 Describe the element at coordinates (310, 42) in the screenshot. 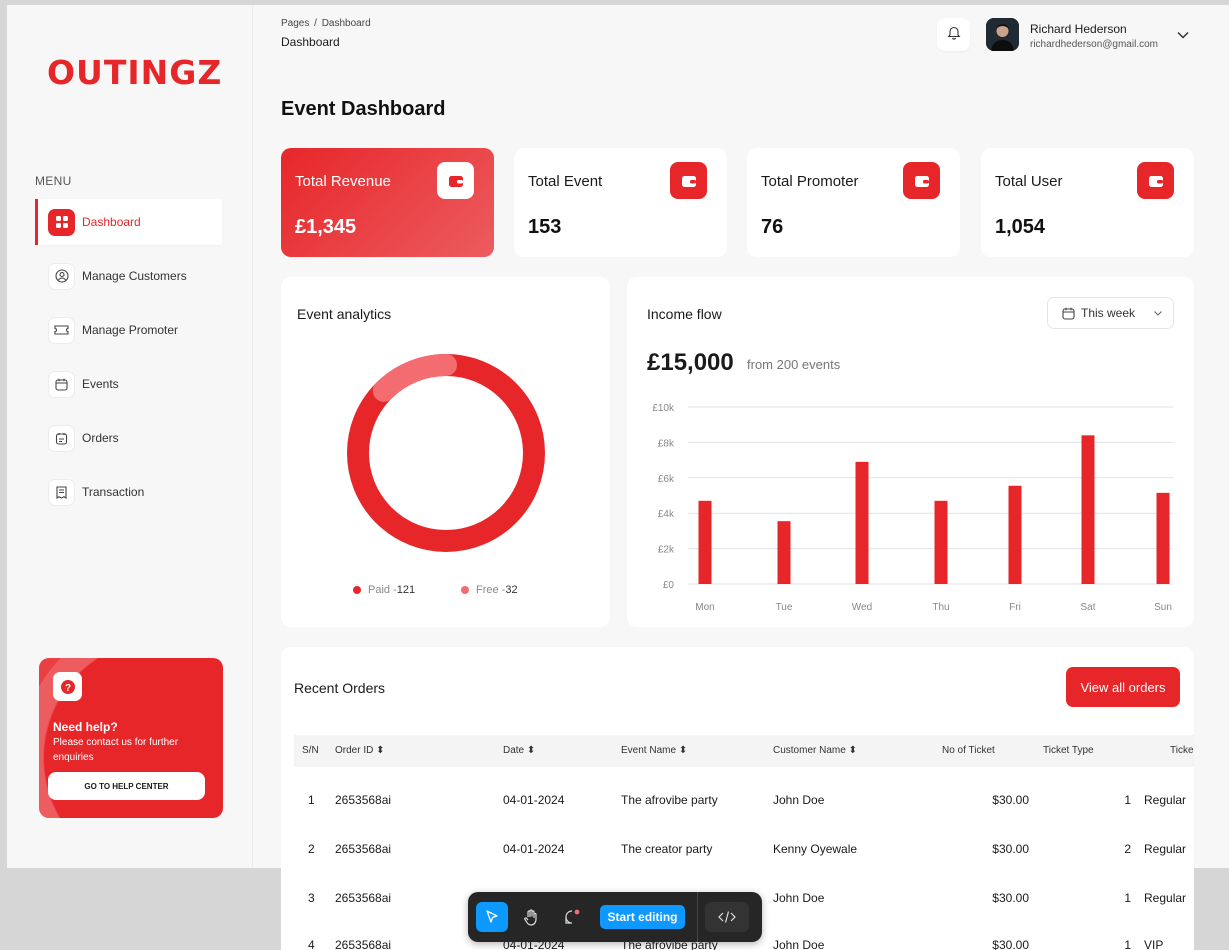

I see `current-page-label: Dashboard` at that location.